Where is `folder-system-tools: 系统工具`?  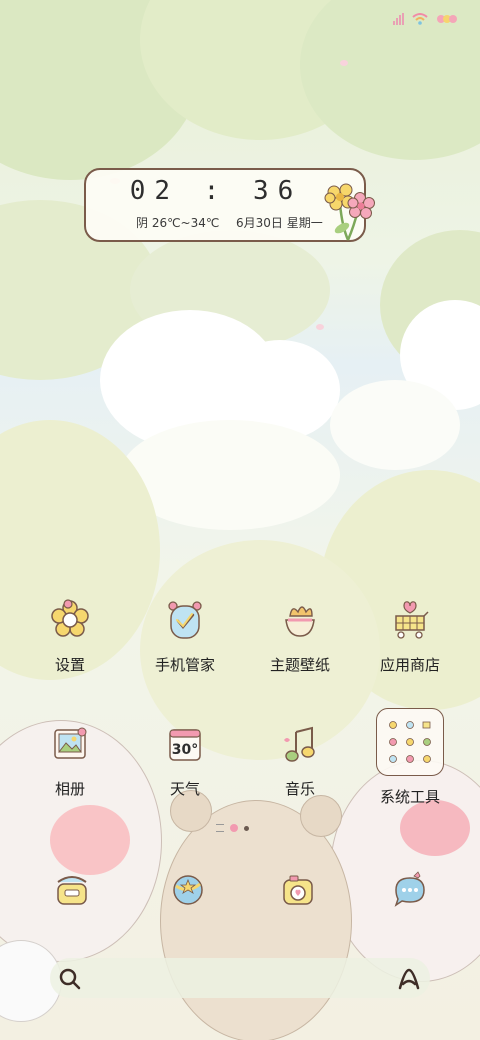
folder-system-tools: 系统工具 is located at coordinates (410, 757).